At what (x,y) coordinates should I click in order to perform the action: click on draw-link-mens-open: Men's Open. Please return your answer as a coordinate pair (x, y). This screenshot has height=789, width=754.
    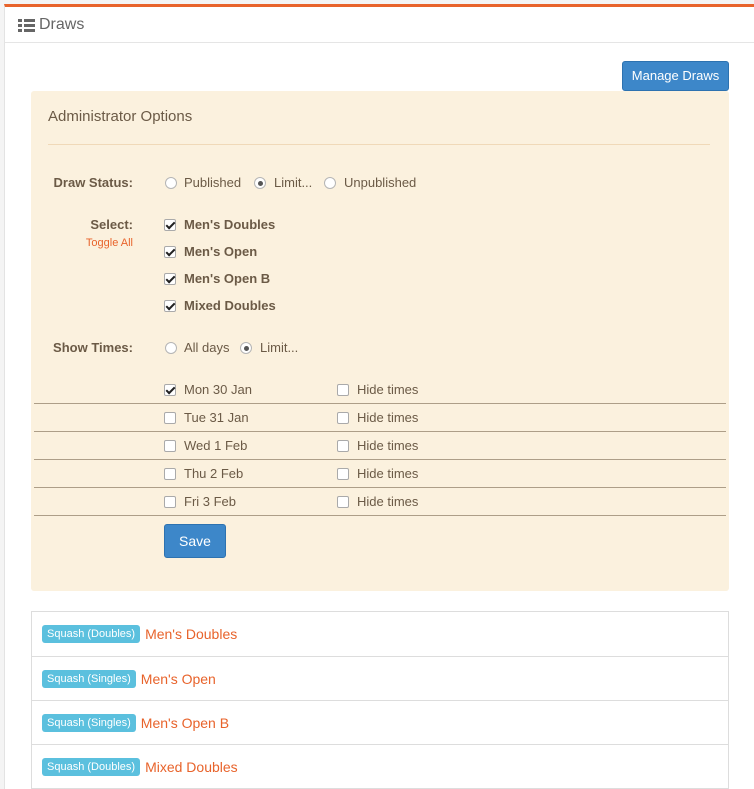
    Looking at the image, I should click on (178, 679).